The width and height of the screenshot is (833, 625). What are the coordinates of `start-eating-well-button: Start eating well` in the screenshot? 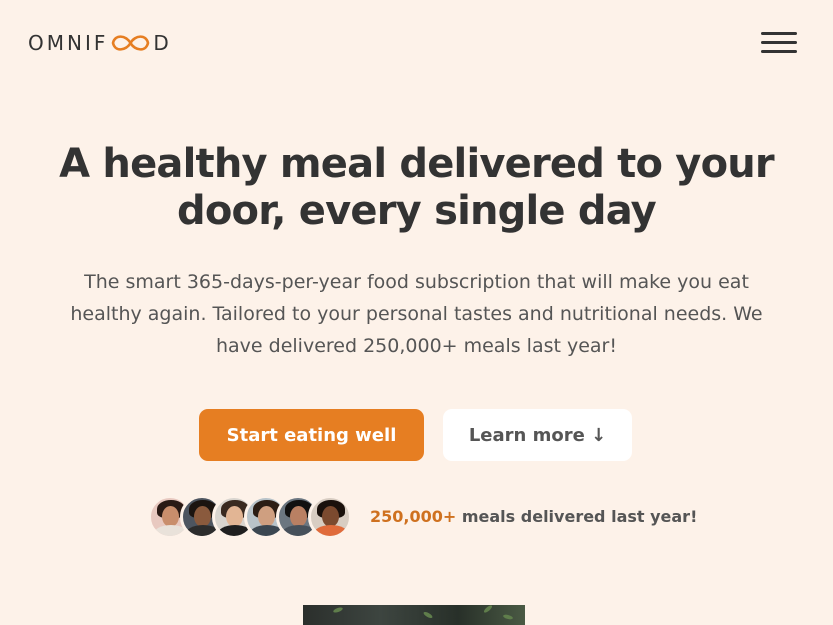 It's located at (311, 435).